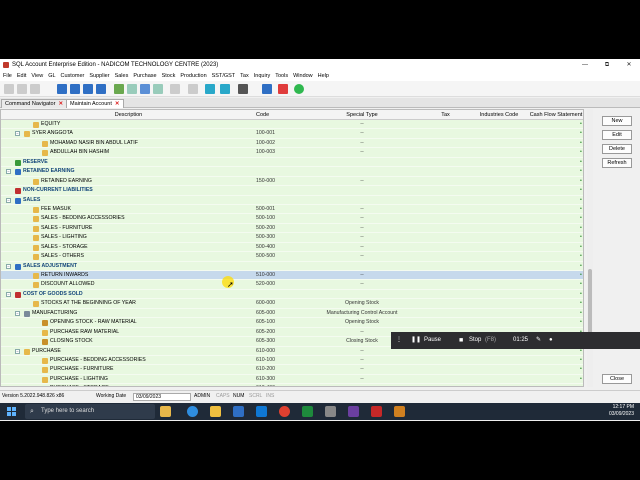 This screenshot has height=480, width=640. I want to click on table-row: SALES - BEDDING ACCESSORIES 500-100 -- •, so click(292, 219).